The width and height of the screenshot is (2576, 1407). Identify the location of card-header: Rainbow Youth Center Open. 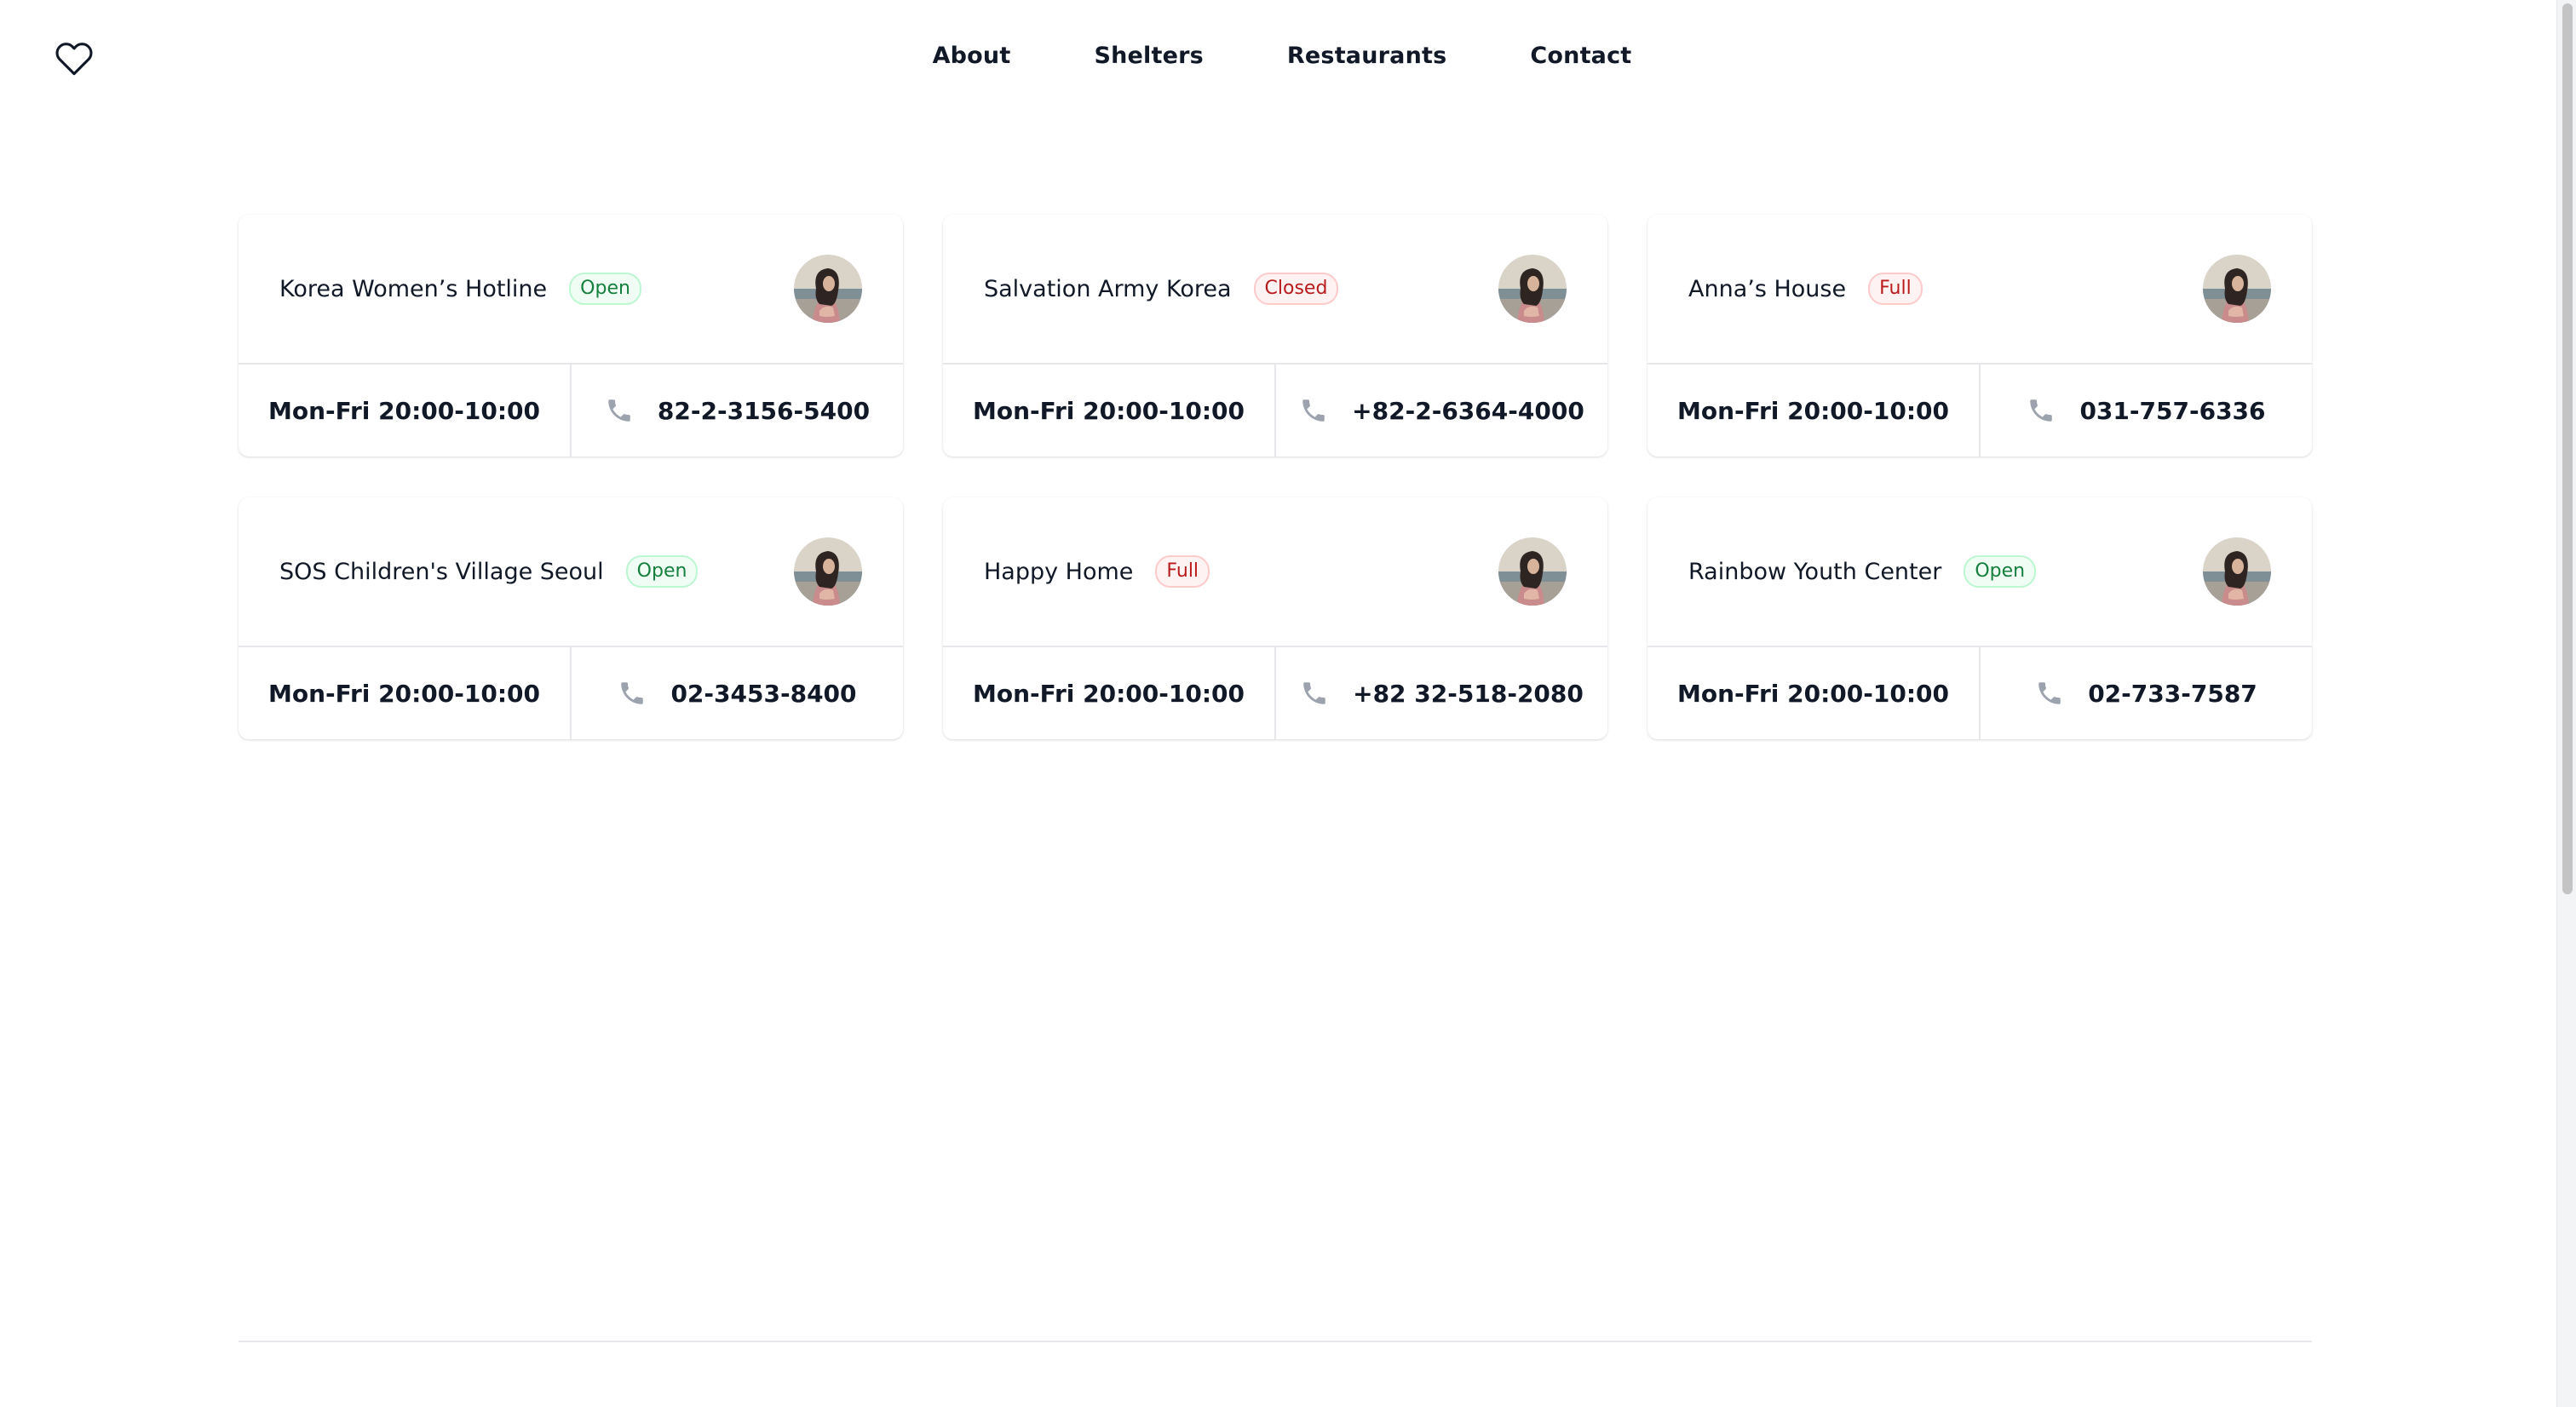
(1979, 572).